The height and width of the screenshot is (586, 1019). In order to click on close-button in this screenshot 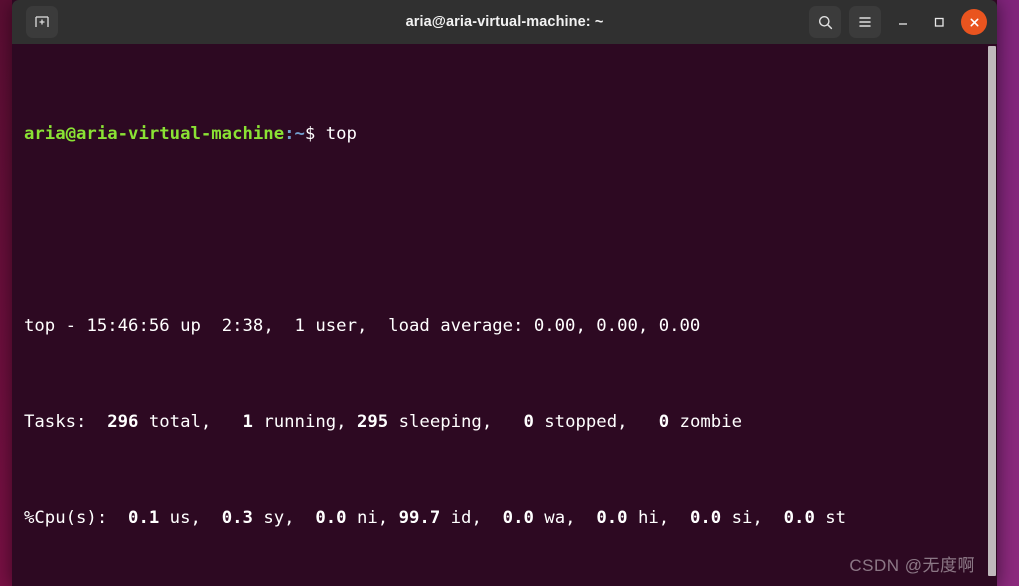, I will do `click(974, 22)`.